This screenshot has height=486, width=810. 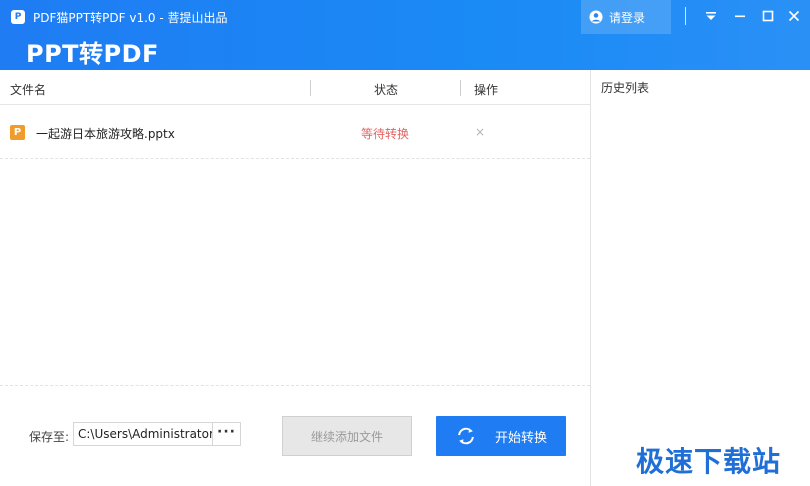 I want to click on minimize-icon, so click(x=740, y=16).